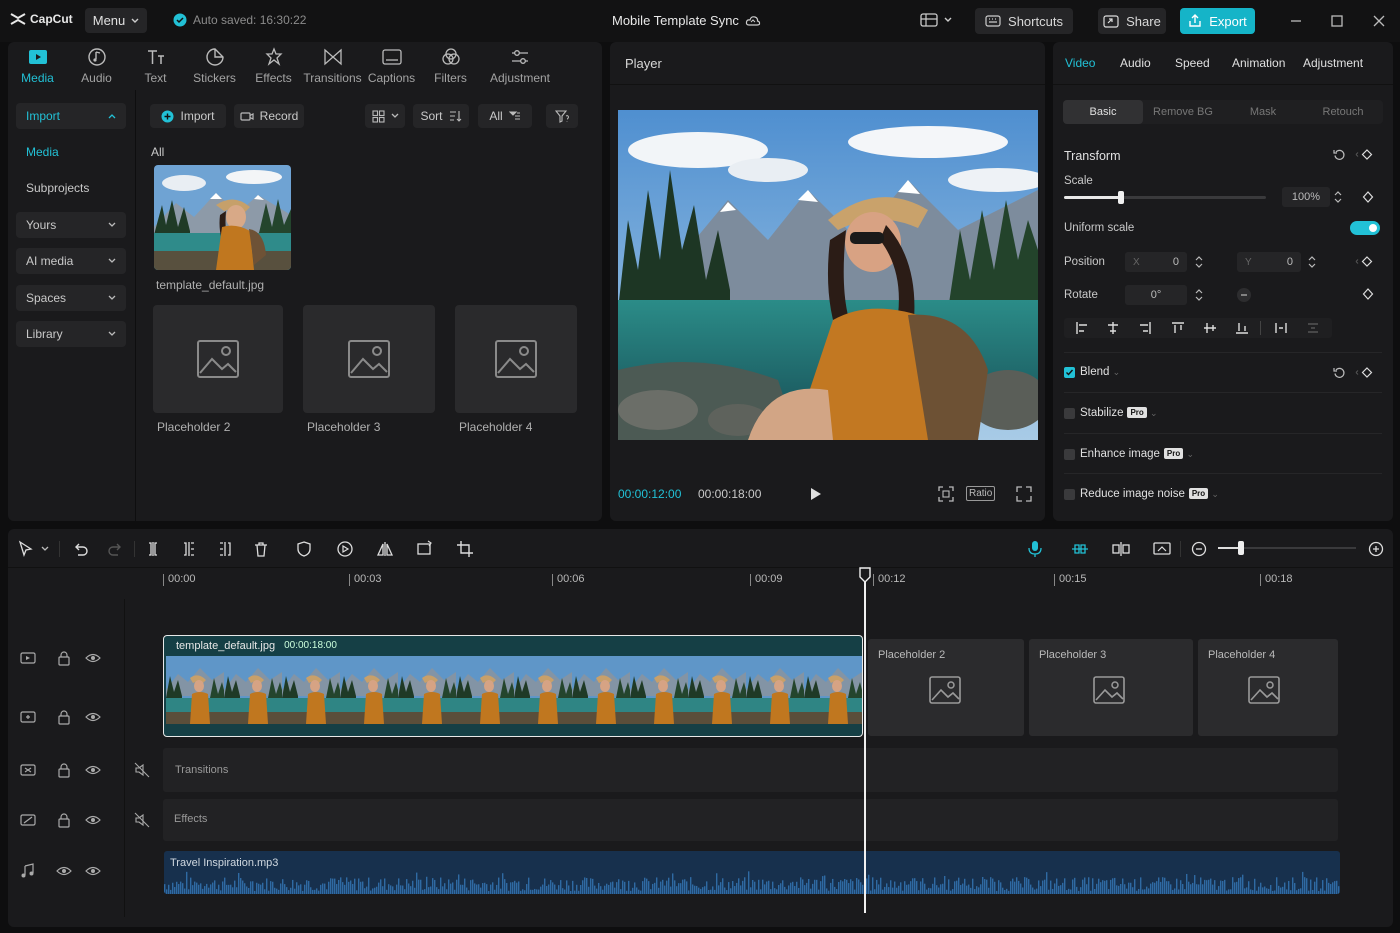  What do you see at coordinates (505, 116) in the screenshot?
I see `filter-all-button: All` at bounding box center [505, 116].